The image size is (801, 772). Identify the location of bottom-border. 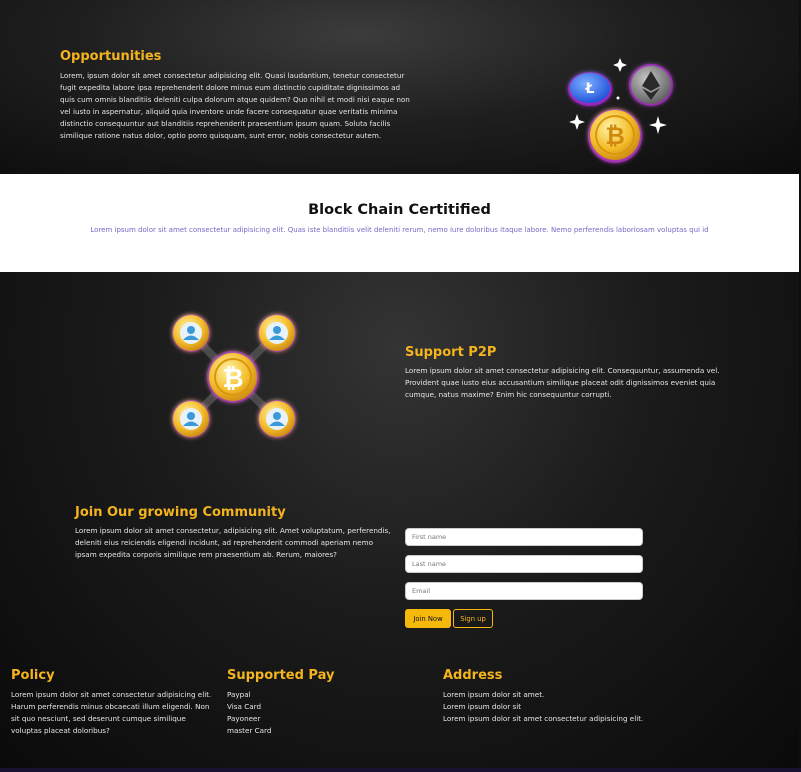
(400, 770).